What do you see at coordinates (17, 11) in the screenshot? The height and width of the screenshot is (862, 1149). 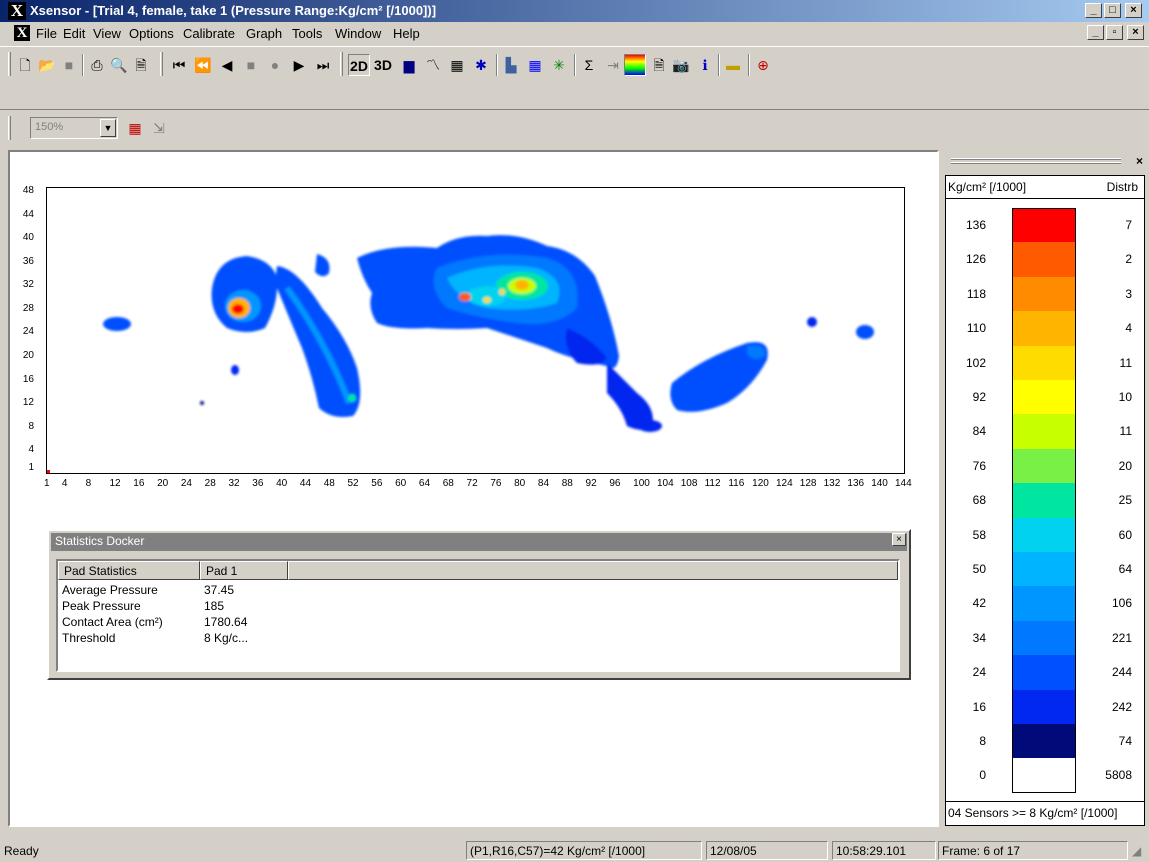 I see `app-icon: X` at bounding box center [17, 11].